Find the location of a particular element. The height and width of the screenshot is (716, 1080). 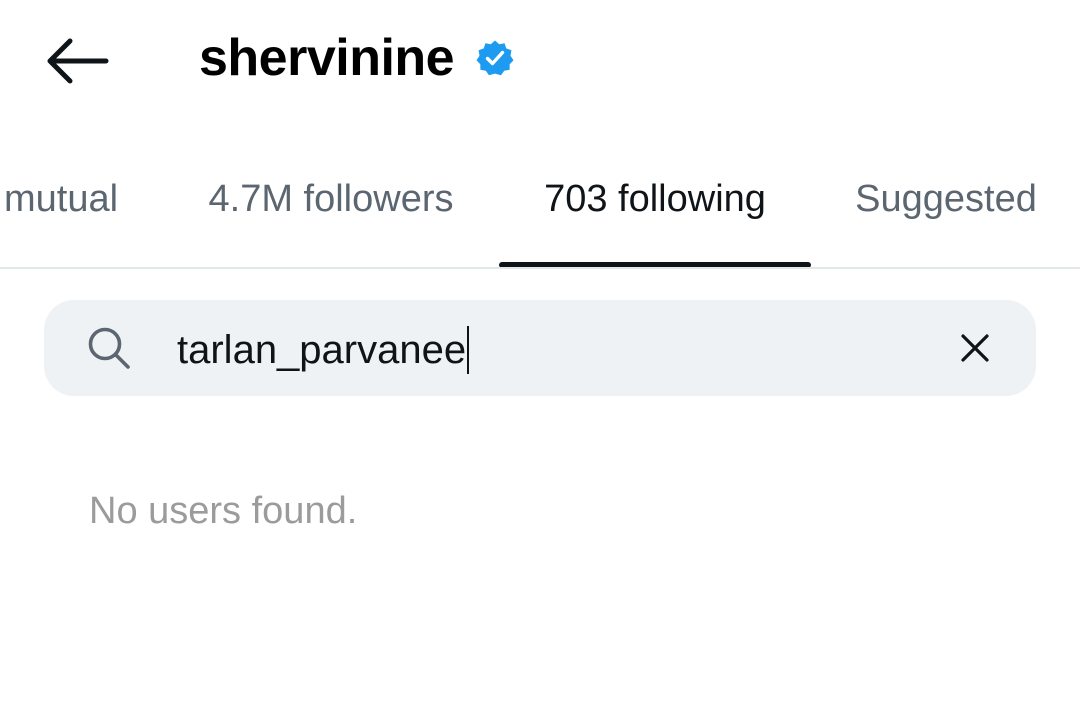

search-query-text: tarlan_parvanee is located at coordinates (322, 349).